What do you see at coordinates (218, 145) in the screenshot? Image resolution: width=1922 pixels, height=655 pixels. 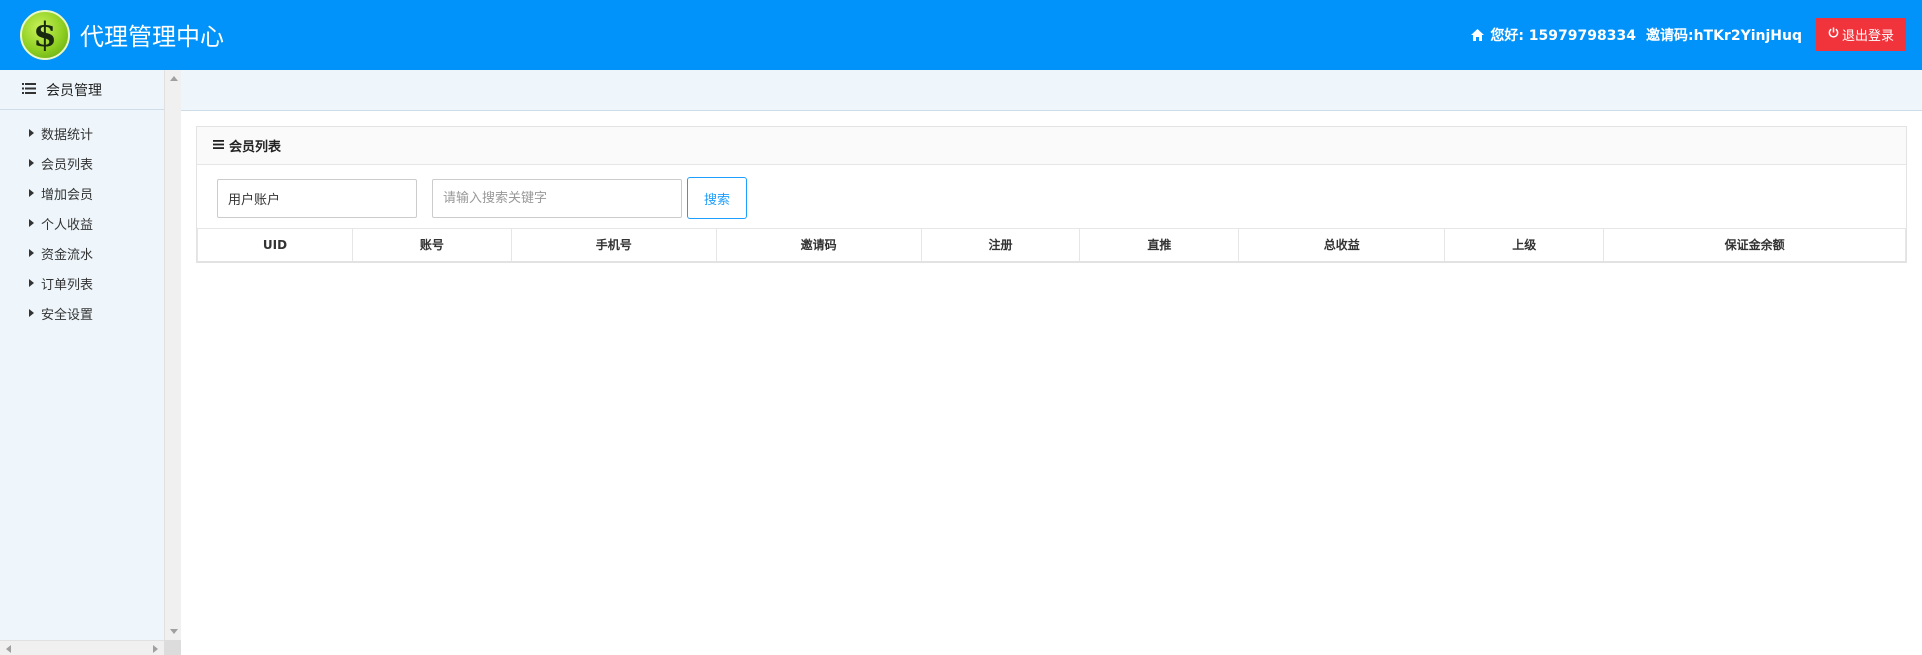 I see `menu-icon` at bounding box center [218, 145].